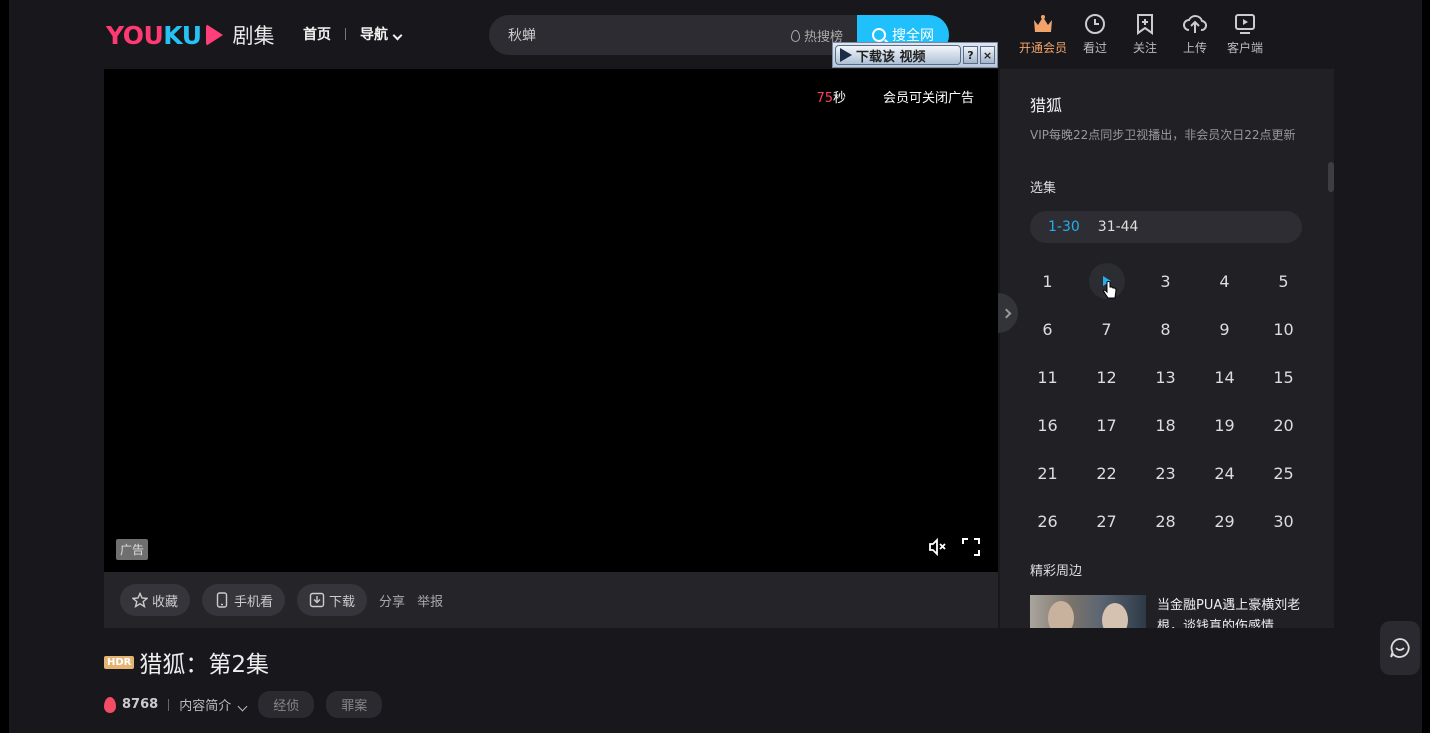  I want to click on episode-item: 6, so click(1047, 329).